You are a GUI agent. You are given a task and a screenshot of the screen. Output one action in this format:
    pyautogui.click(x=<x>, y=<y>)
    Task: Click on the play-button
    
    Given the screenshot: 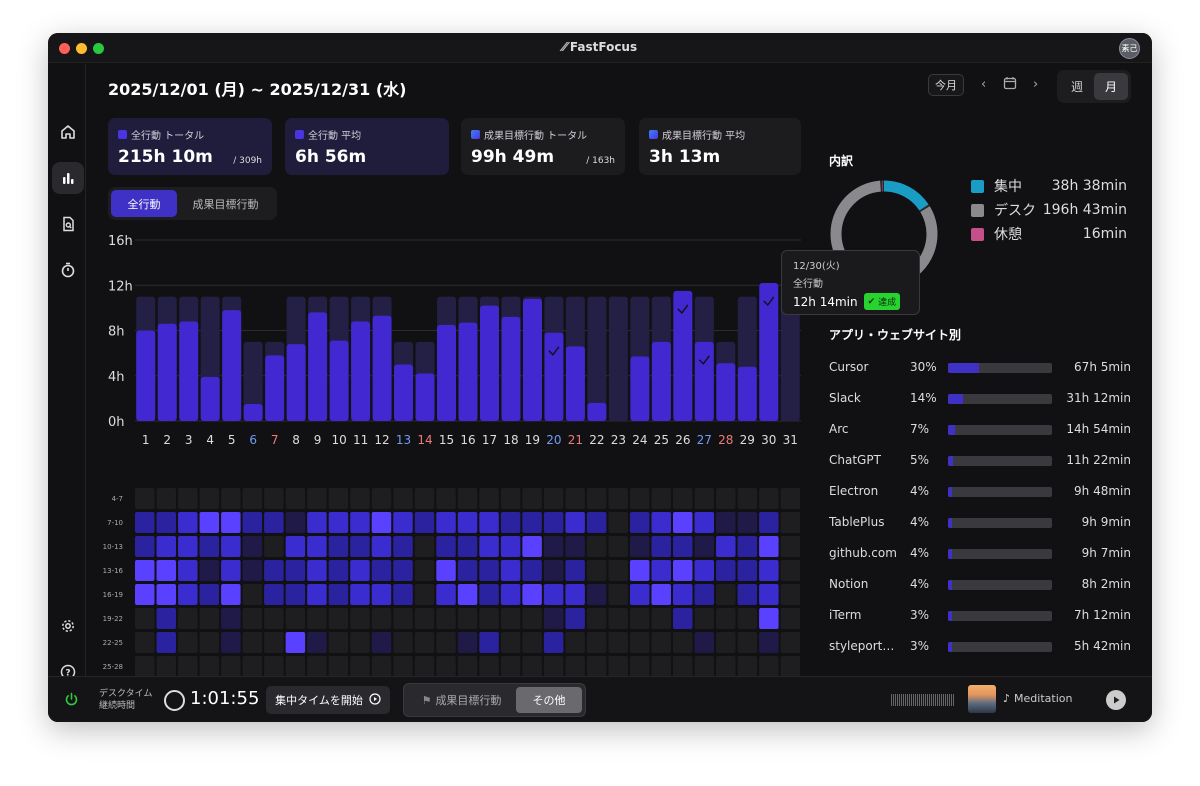 What is the action you would take?
    pyautogui.click(x=1116, y=700)
    